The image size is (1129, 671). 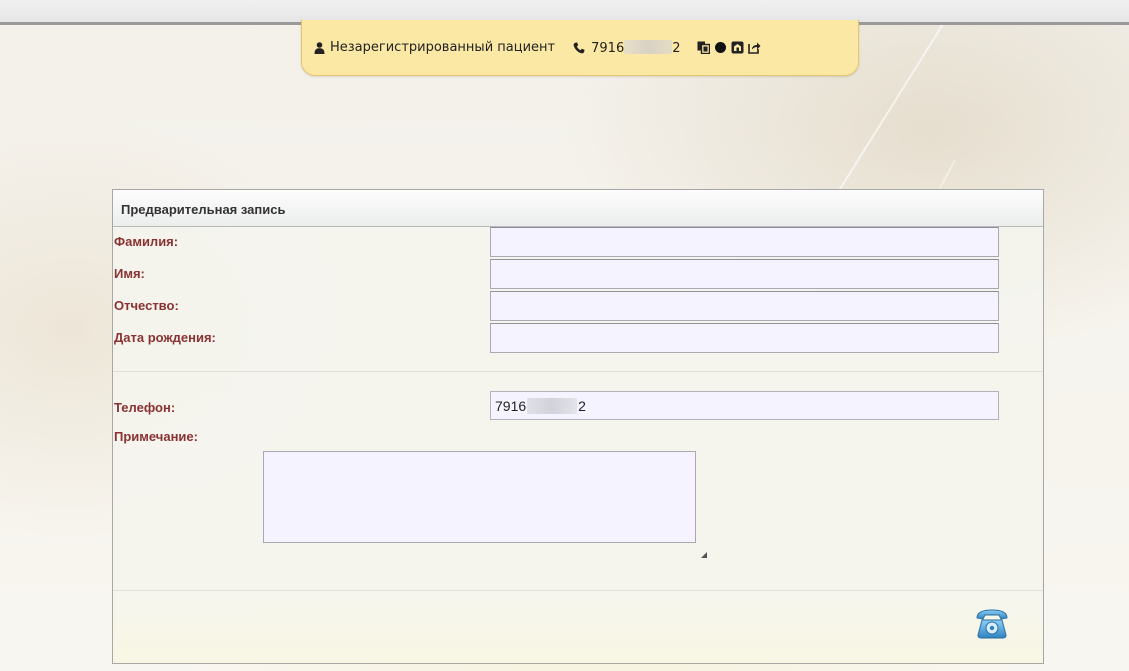 I want to click on record-icon, so click(x=720, y=47).